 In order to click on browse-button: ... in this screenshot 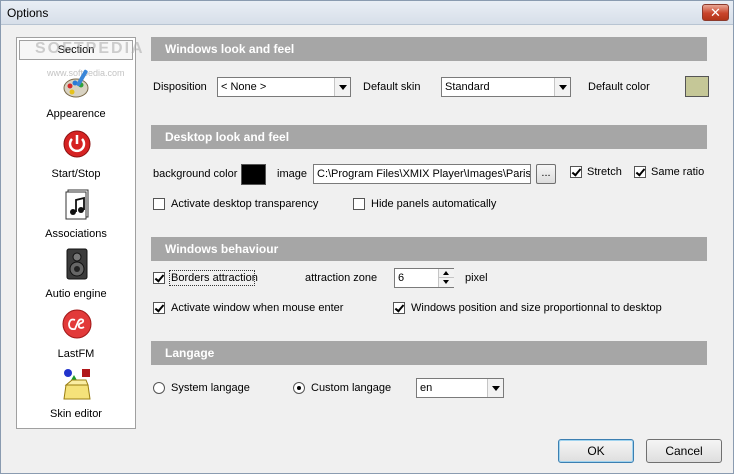, I will do `click(546, 174)`.